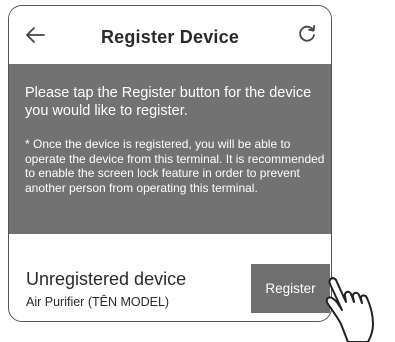  Describe the element at coordinates (106, 279) in the screenshot. I see `device-status-label: Unregistered device` at that location.